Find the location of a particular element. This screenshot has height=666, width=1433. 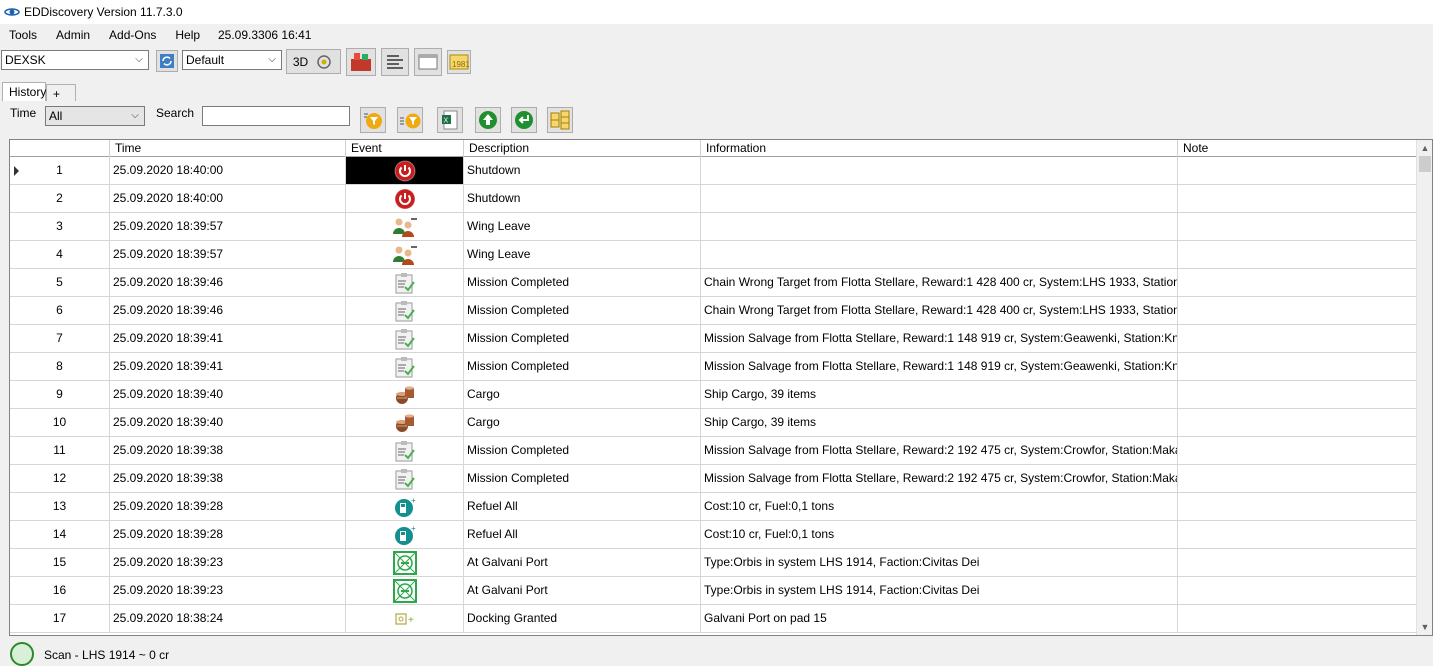

arrow-up-icon is located at coordinates (488, 120).